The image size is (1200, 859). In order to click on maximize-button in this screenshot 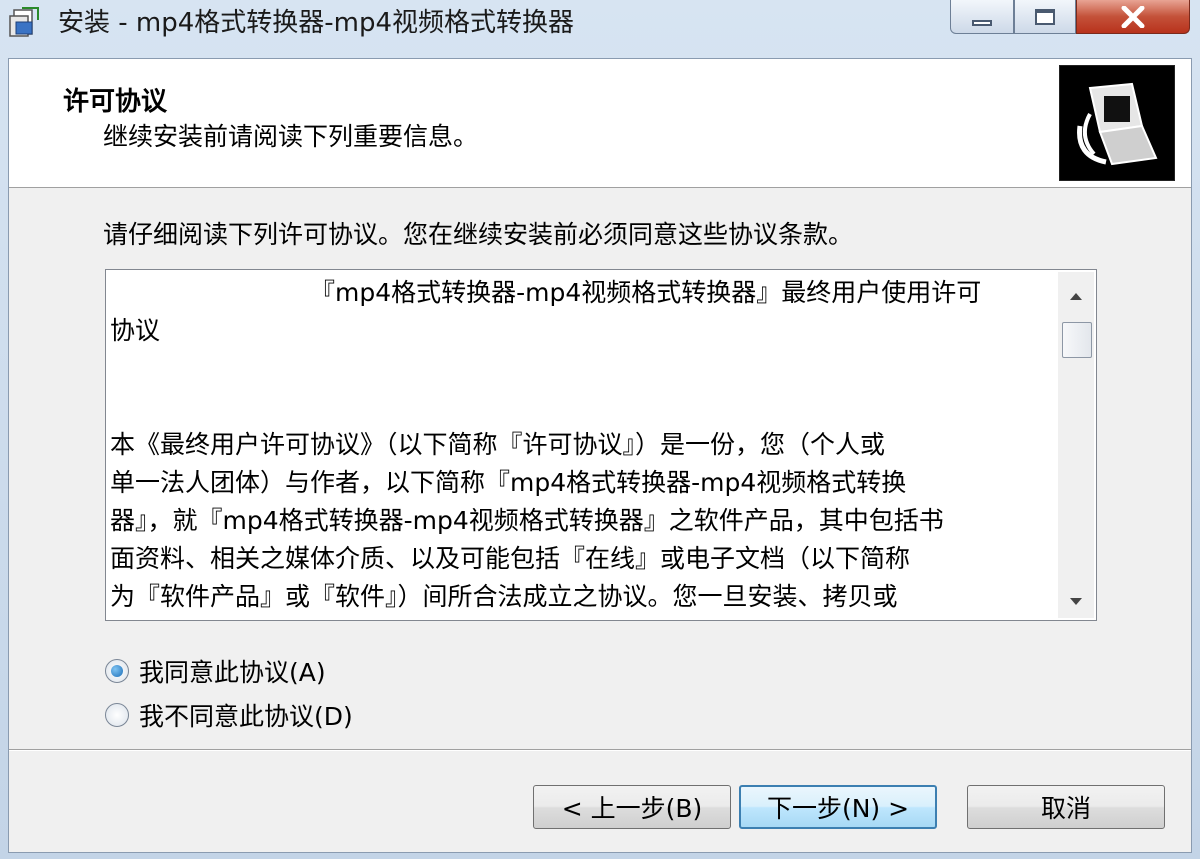, I will do `click(1045, 17)`.